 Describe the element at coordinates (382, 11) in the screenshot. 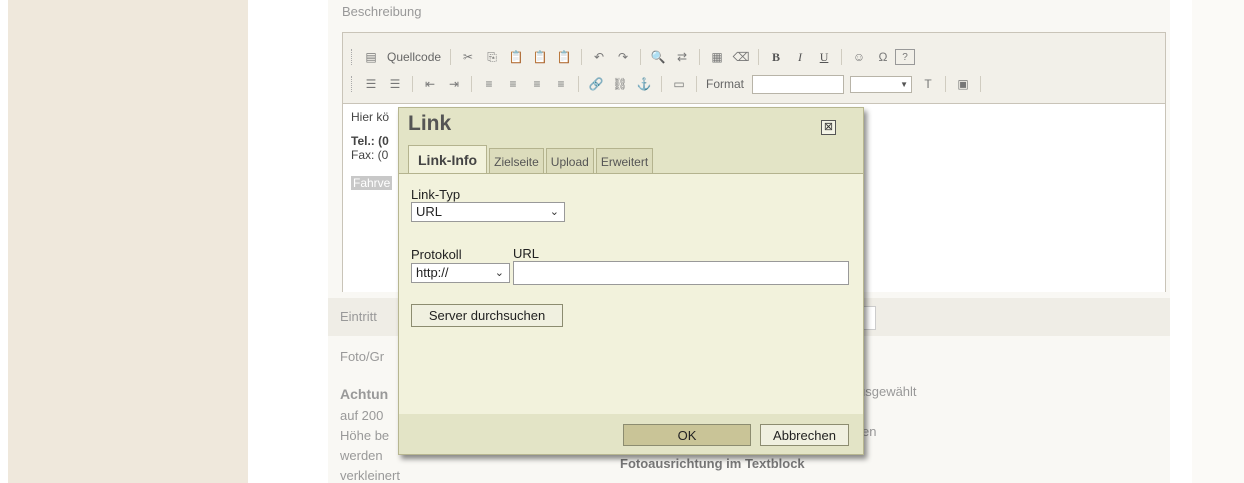

I see `description-label: Beschreibung` at that location.